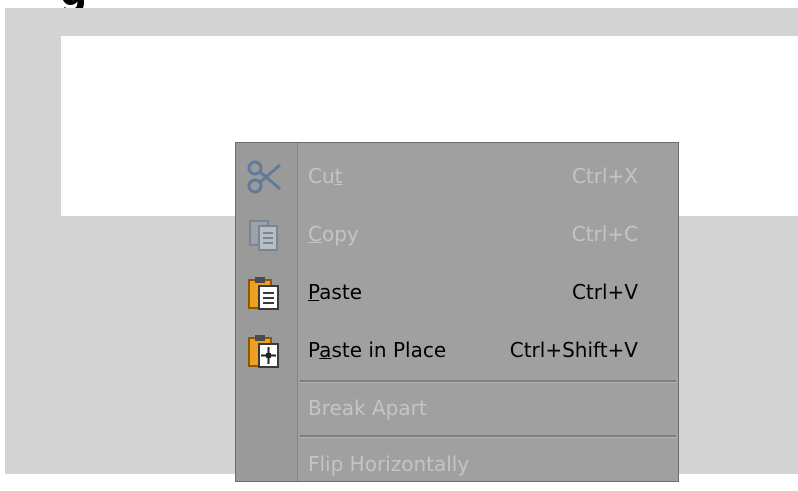 This screenshot has width=798, height=491. Describe the element at coordinates (457, 293) in the screenshot. I see `menu-item-paste: Paste Ctrl+V` at that location.